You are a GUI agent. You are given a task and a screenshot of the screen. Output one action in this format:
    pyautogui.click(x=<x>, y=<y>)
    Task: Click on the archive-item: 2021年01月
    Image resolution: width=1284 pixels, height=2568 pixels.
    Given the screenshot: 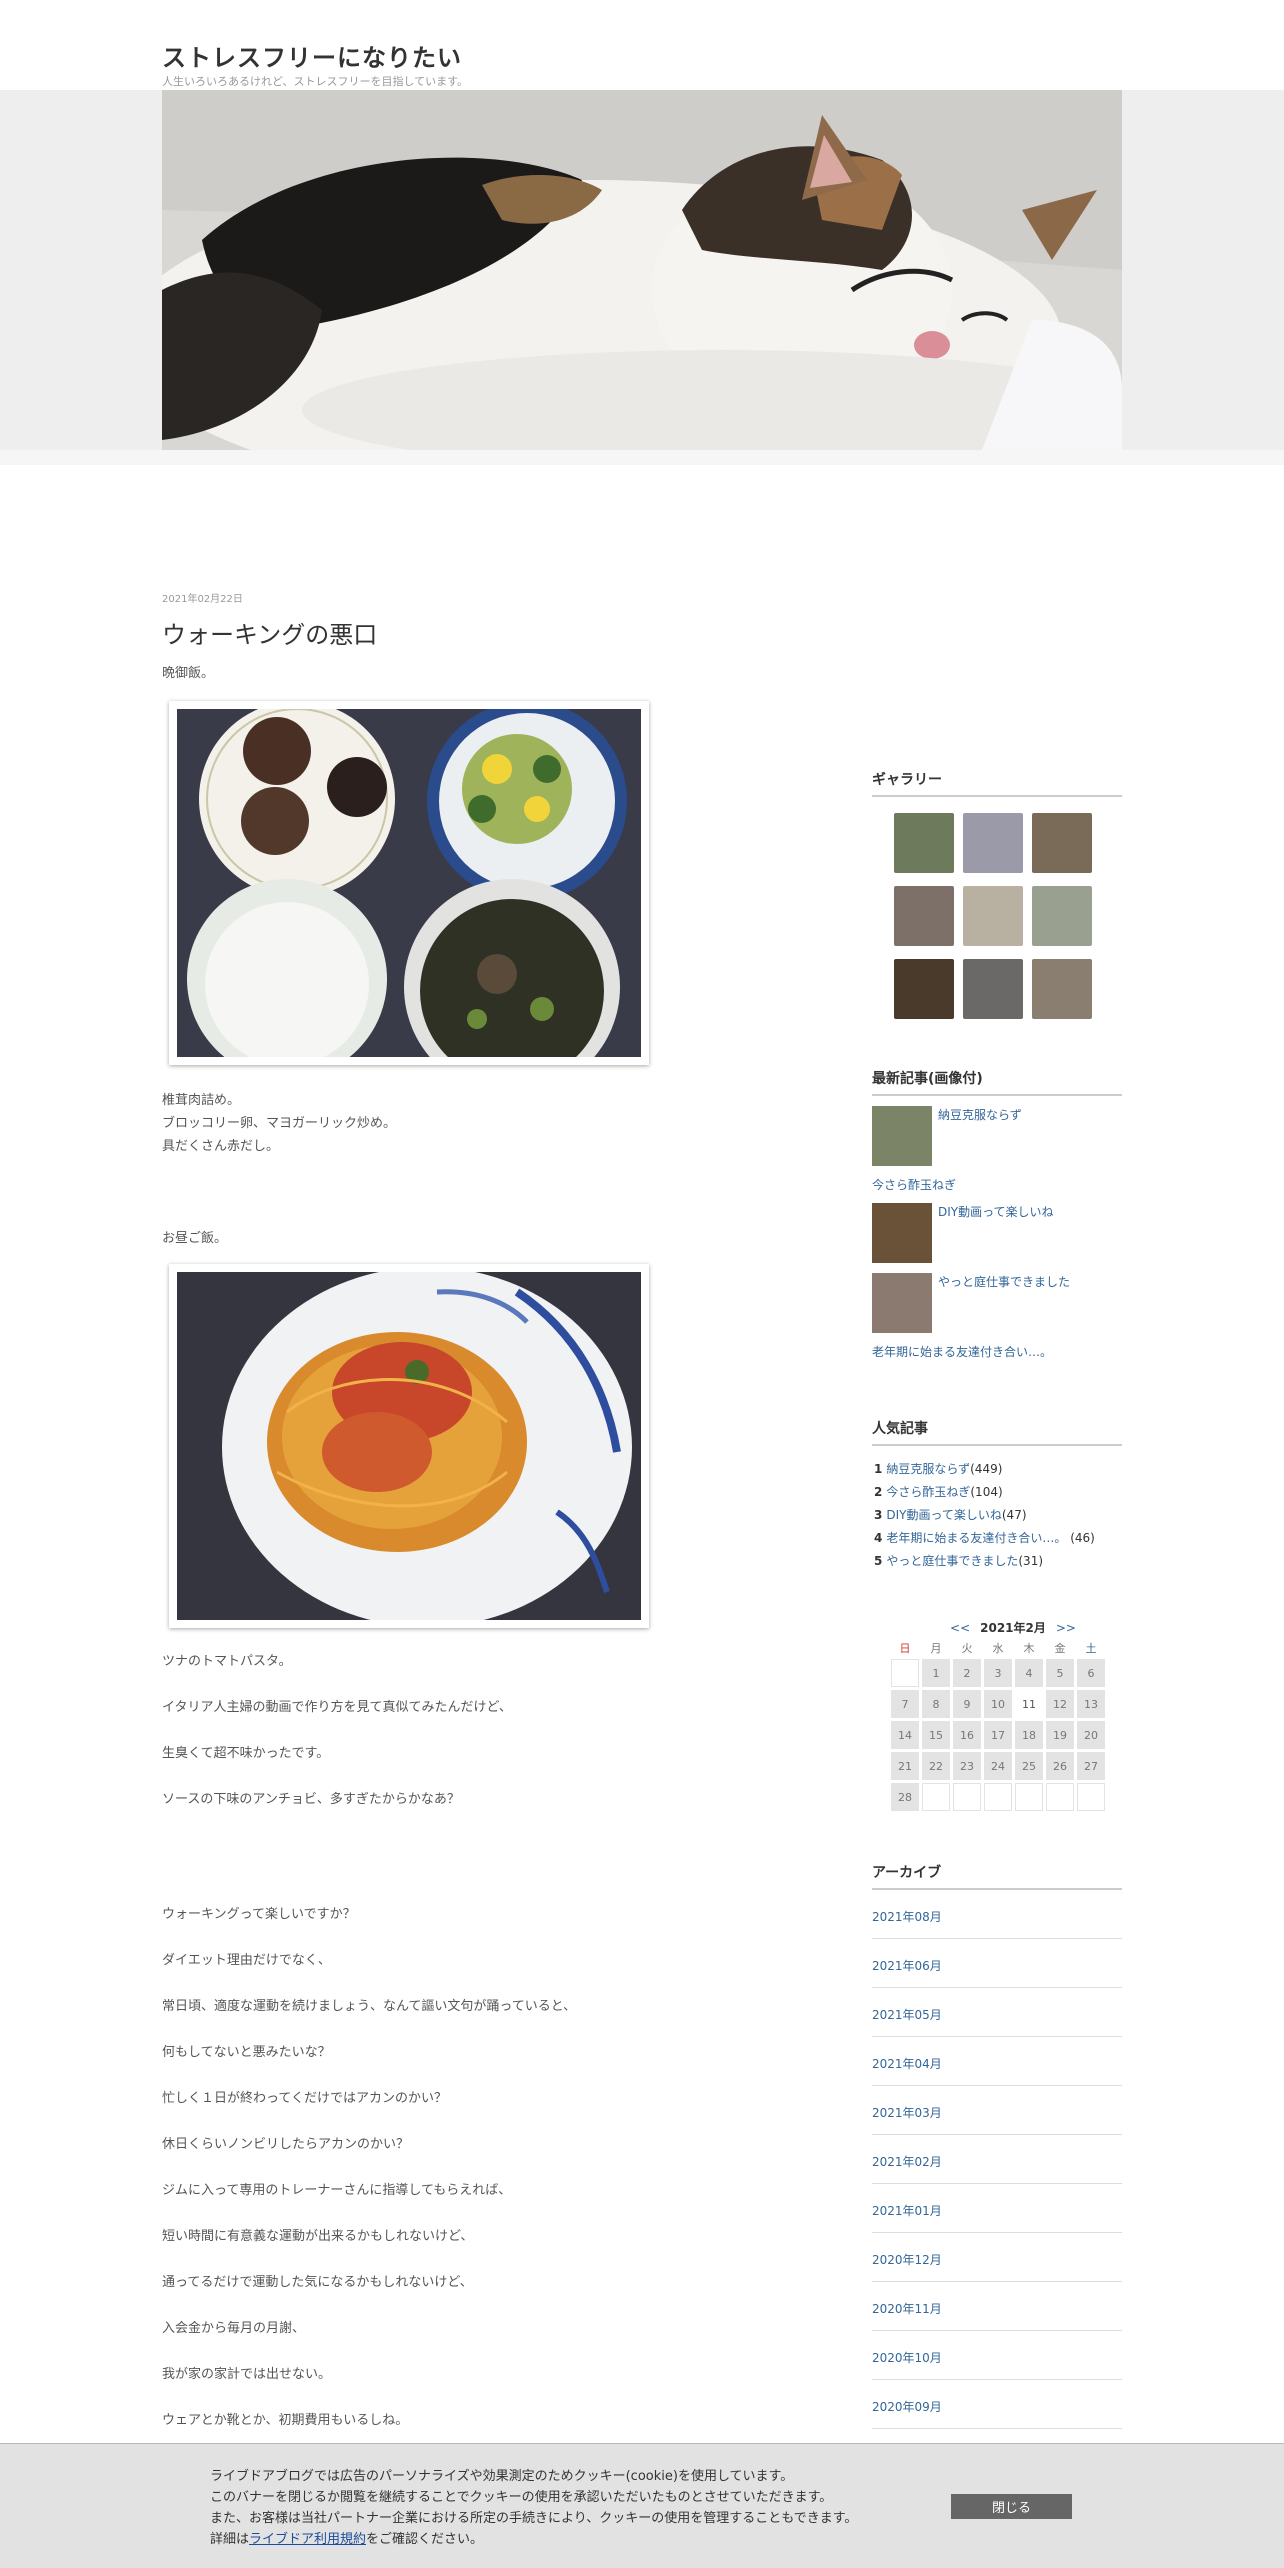 What is the action you would take?
    pyautogui.click(x=997, y=2208)
    